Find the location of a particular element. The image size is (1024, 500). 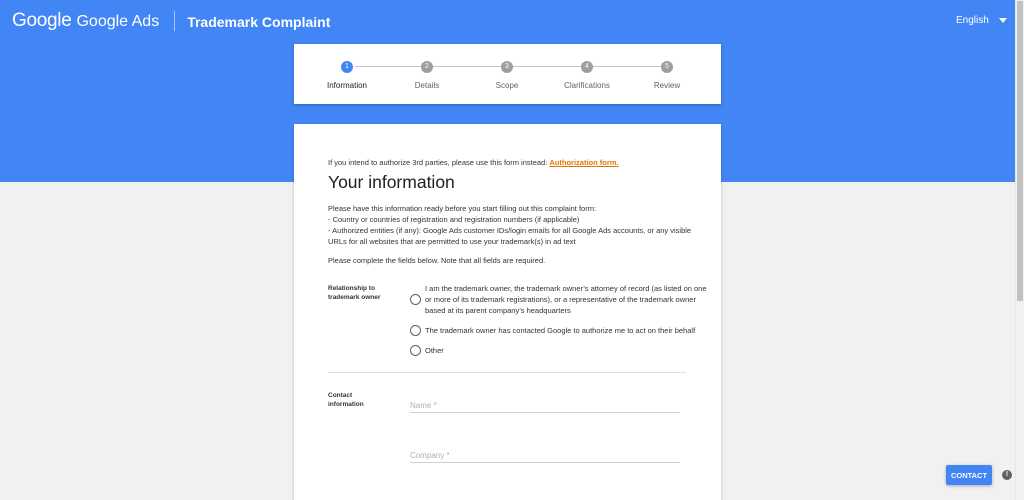

name-field is located at coordinates (545, 406).